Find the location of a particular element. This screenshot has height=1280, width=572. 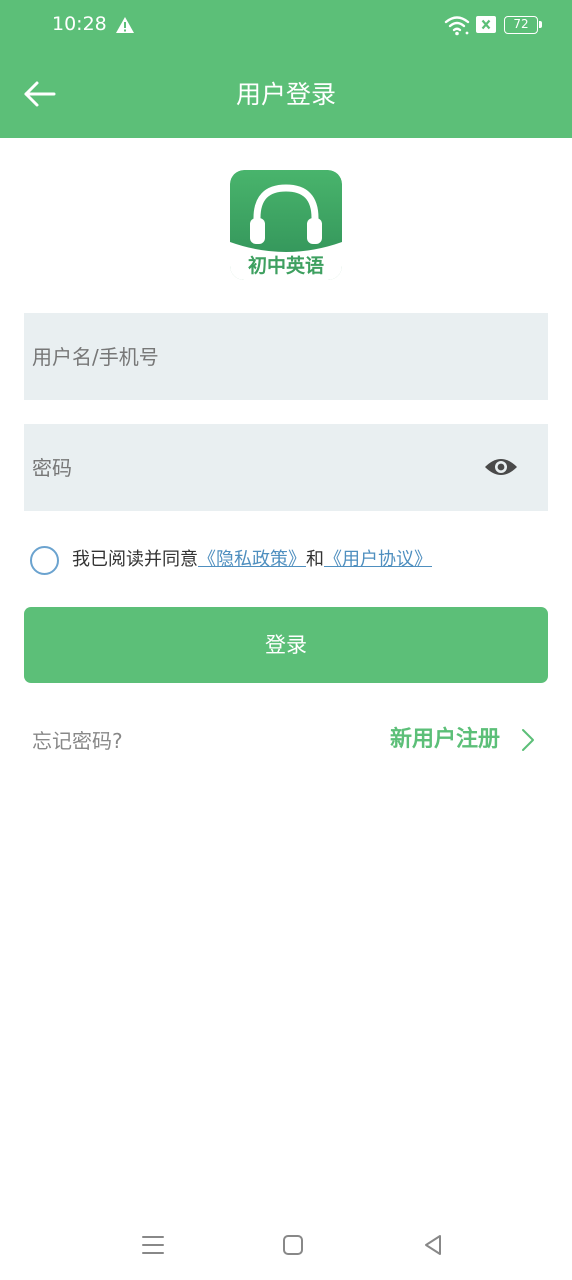

battery-icon: 72 is located at coordinates (523, 25).